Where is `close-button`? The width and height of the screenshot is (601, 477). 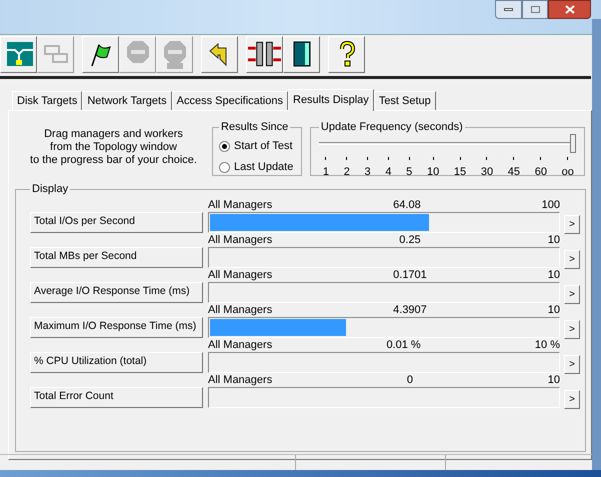
close-button is located at coordinates (569, 9).